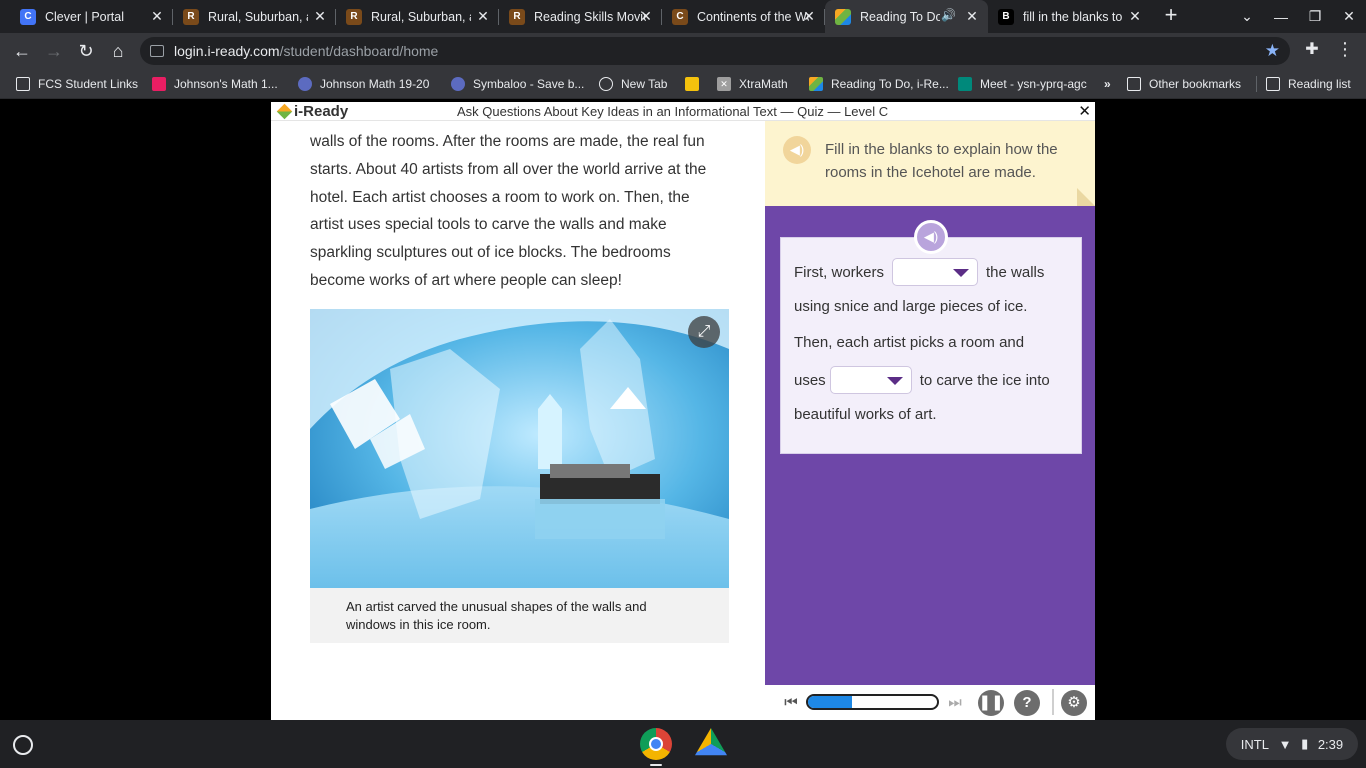  What do you see at coordinates (656, 744) in the screenshot?
I see `chrome-app-icon` at bounding box center [656, 744].